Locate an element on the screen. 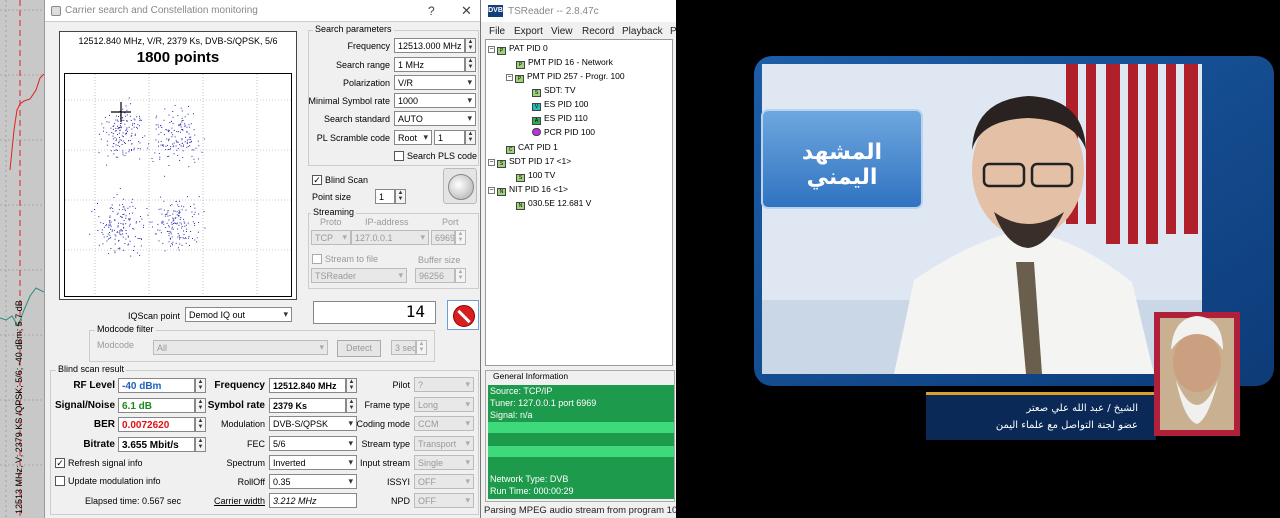 The width and height of the screenshot is (1280, 518). pl-scramble-input: 1 is located at coordinates (449, 137).